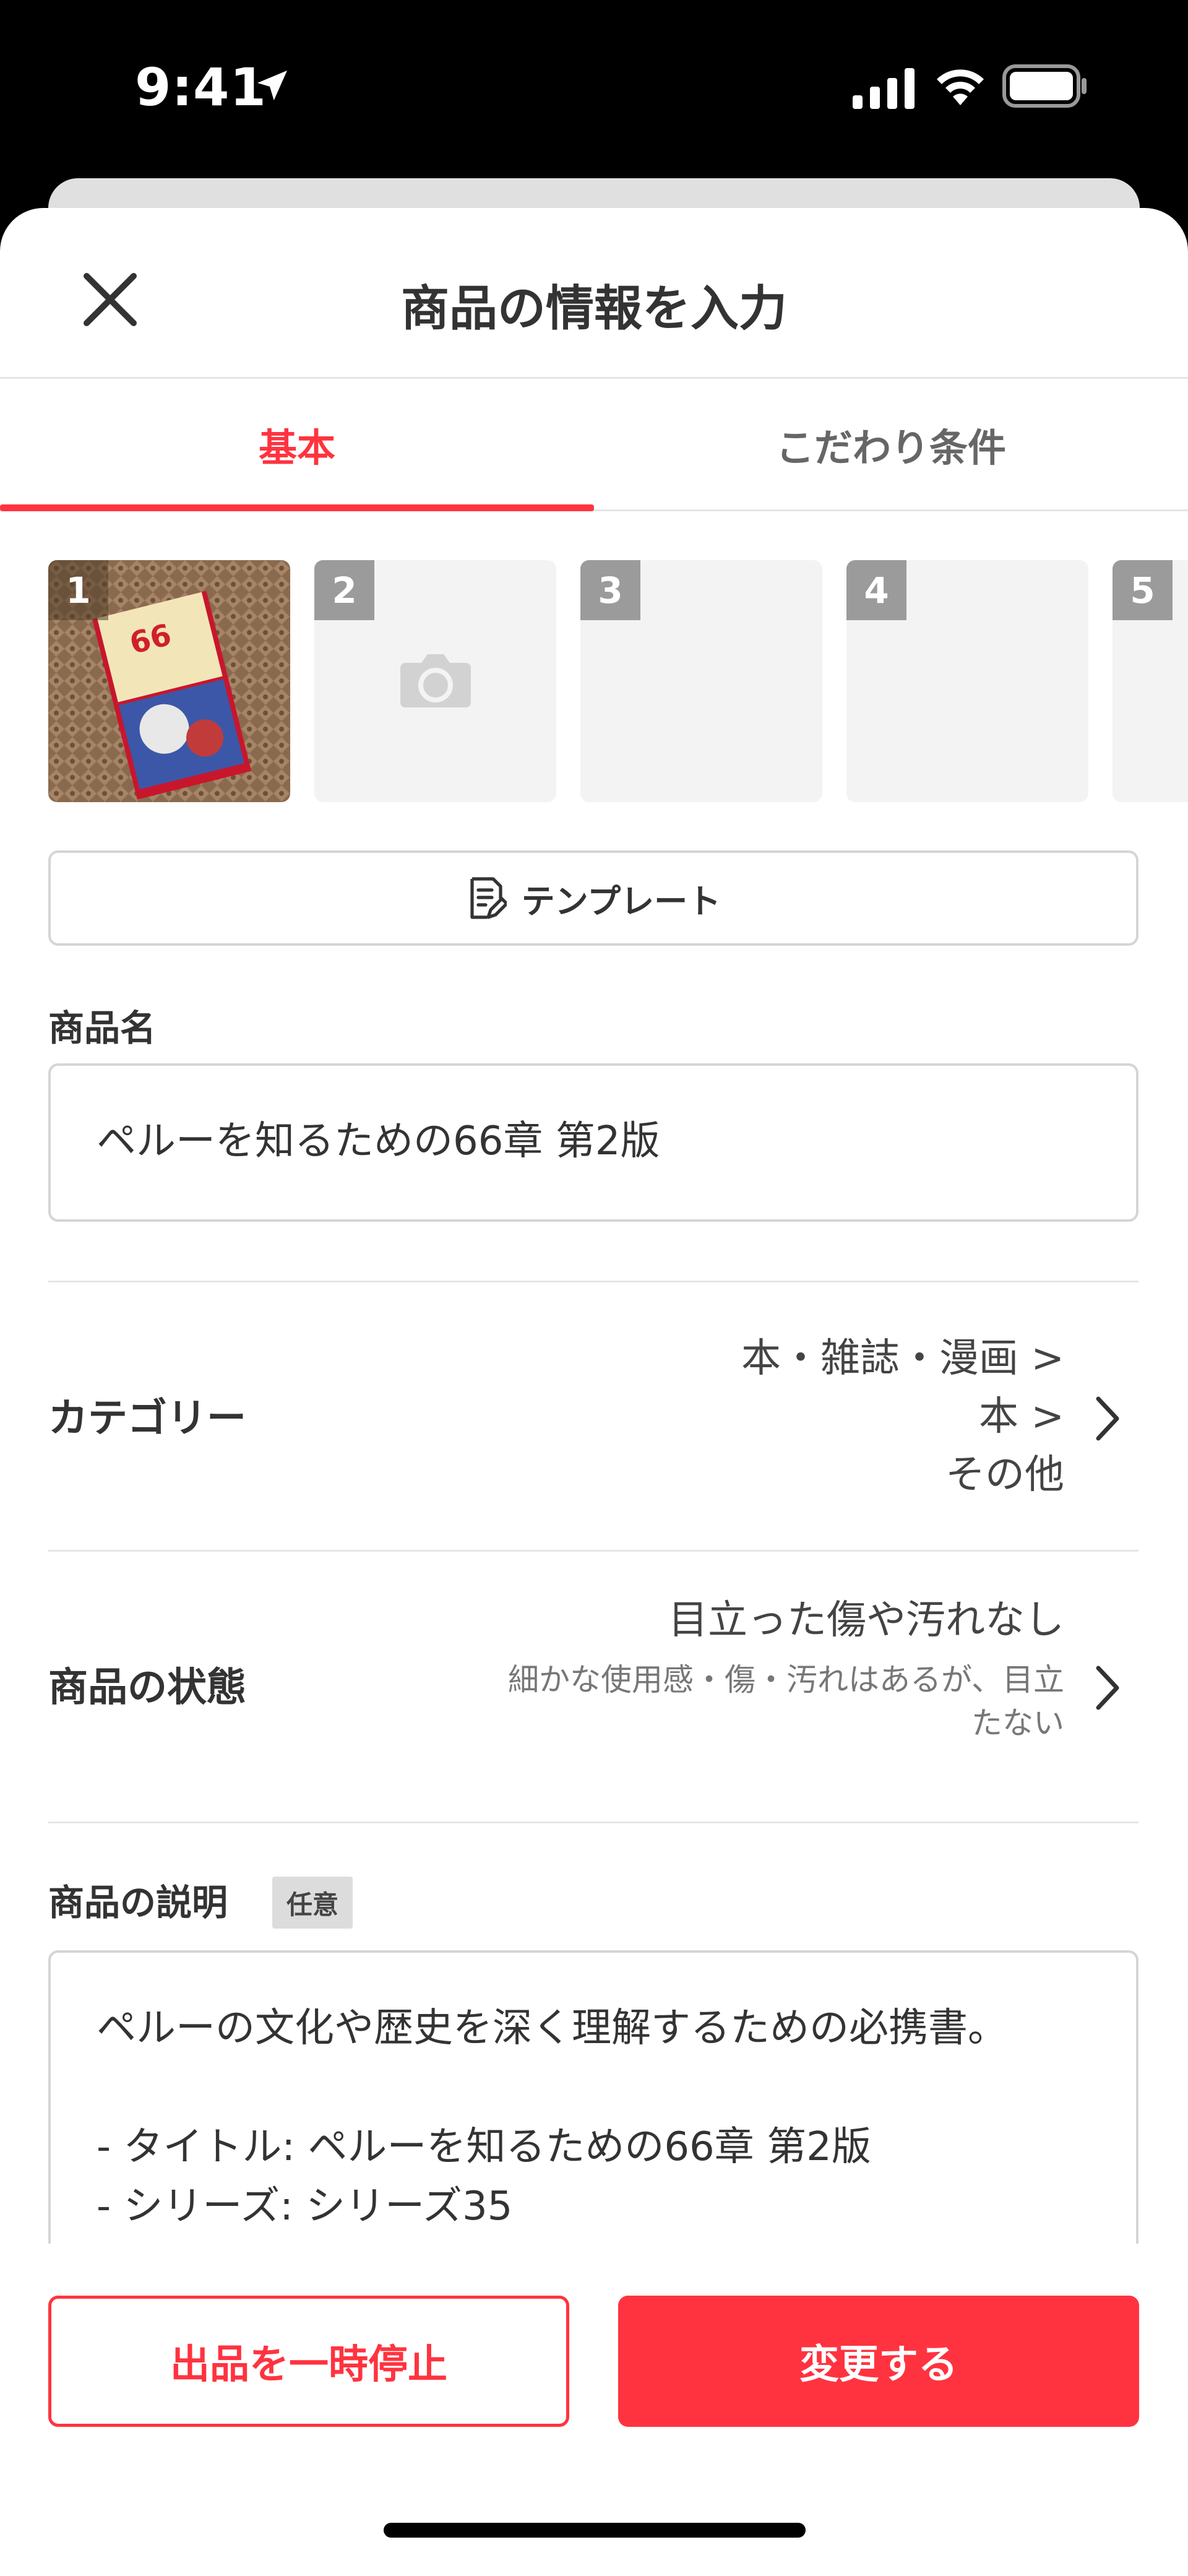 This screenshot has width=1188, height=2576. Describe the element at coordinates (593, 1822) in the screenshot. I see `divider` at that location.